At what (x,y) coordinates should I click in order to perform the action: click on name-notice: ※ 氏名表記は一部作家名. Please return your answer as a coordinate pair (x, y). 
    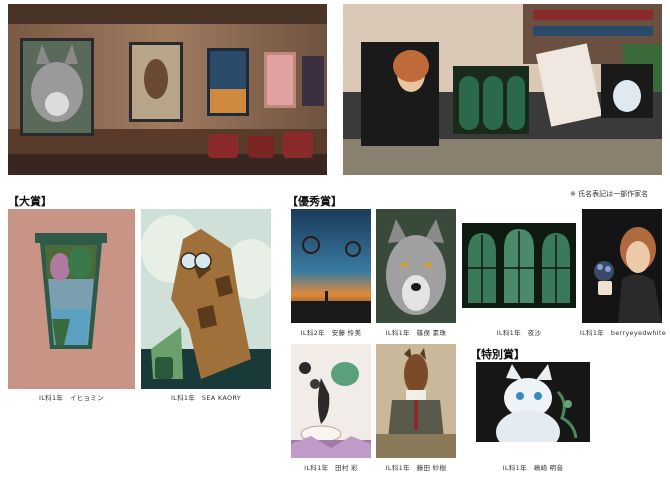
    Looking at the image, I should click on (609, 194).